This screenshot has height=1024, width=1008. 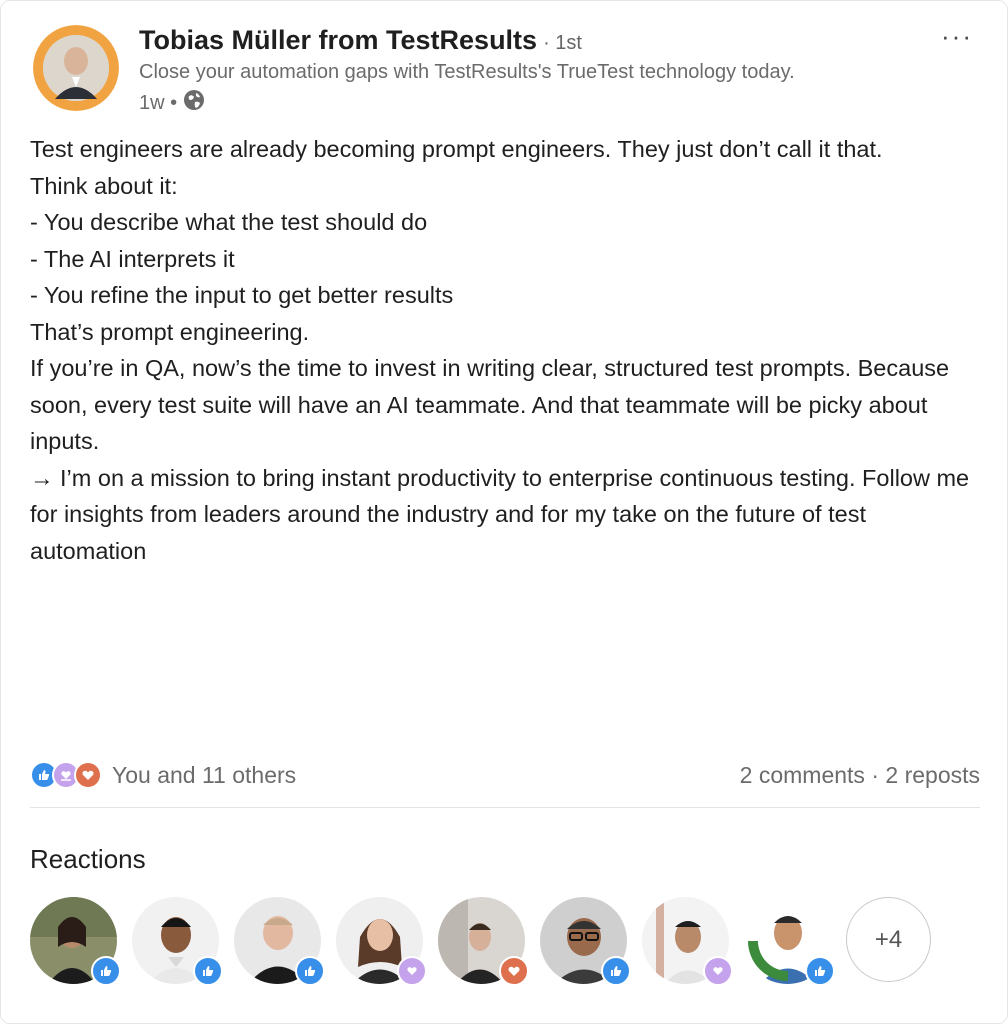 I want to click on reactors-list: +4, so click(x=480, y=941).